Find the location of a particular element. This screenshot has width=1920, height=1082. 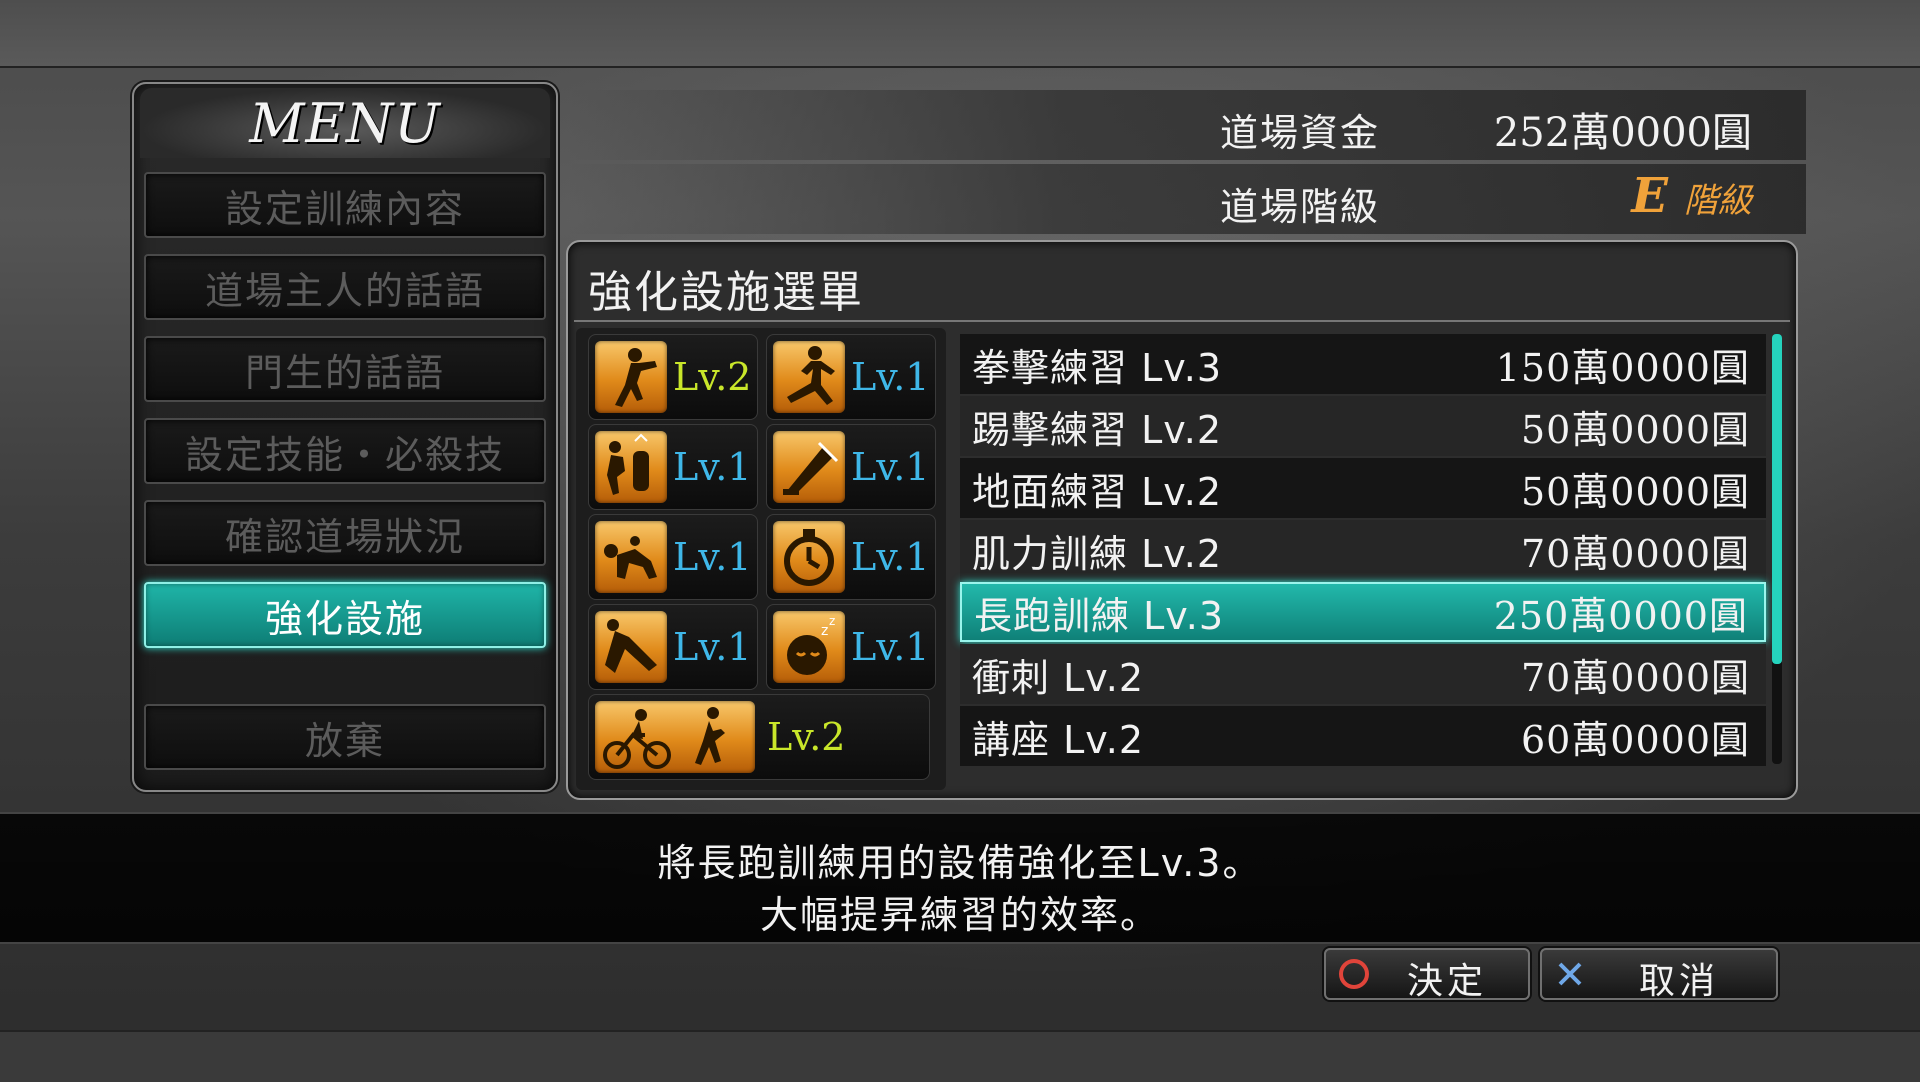

upgrade-name: 踢擊練習 Lv.2 is located at coordinates (1097, 429).